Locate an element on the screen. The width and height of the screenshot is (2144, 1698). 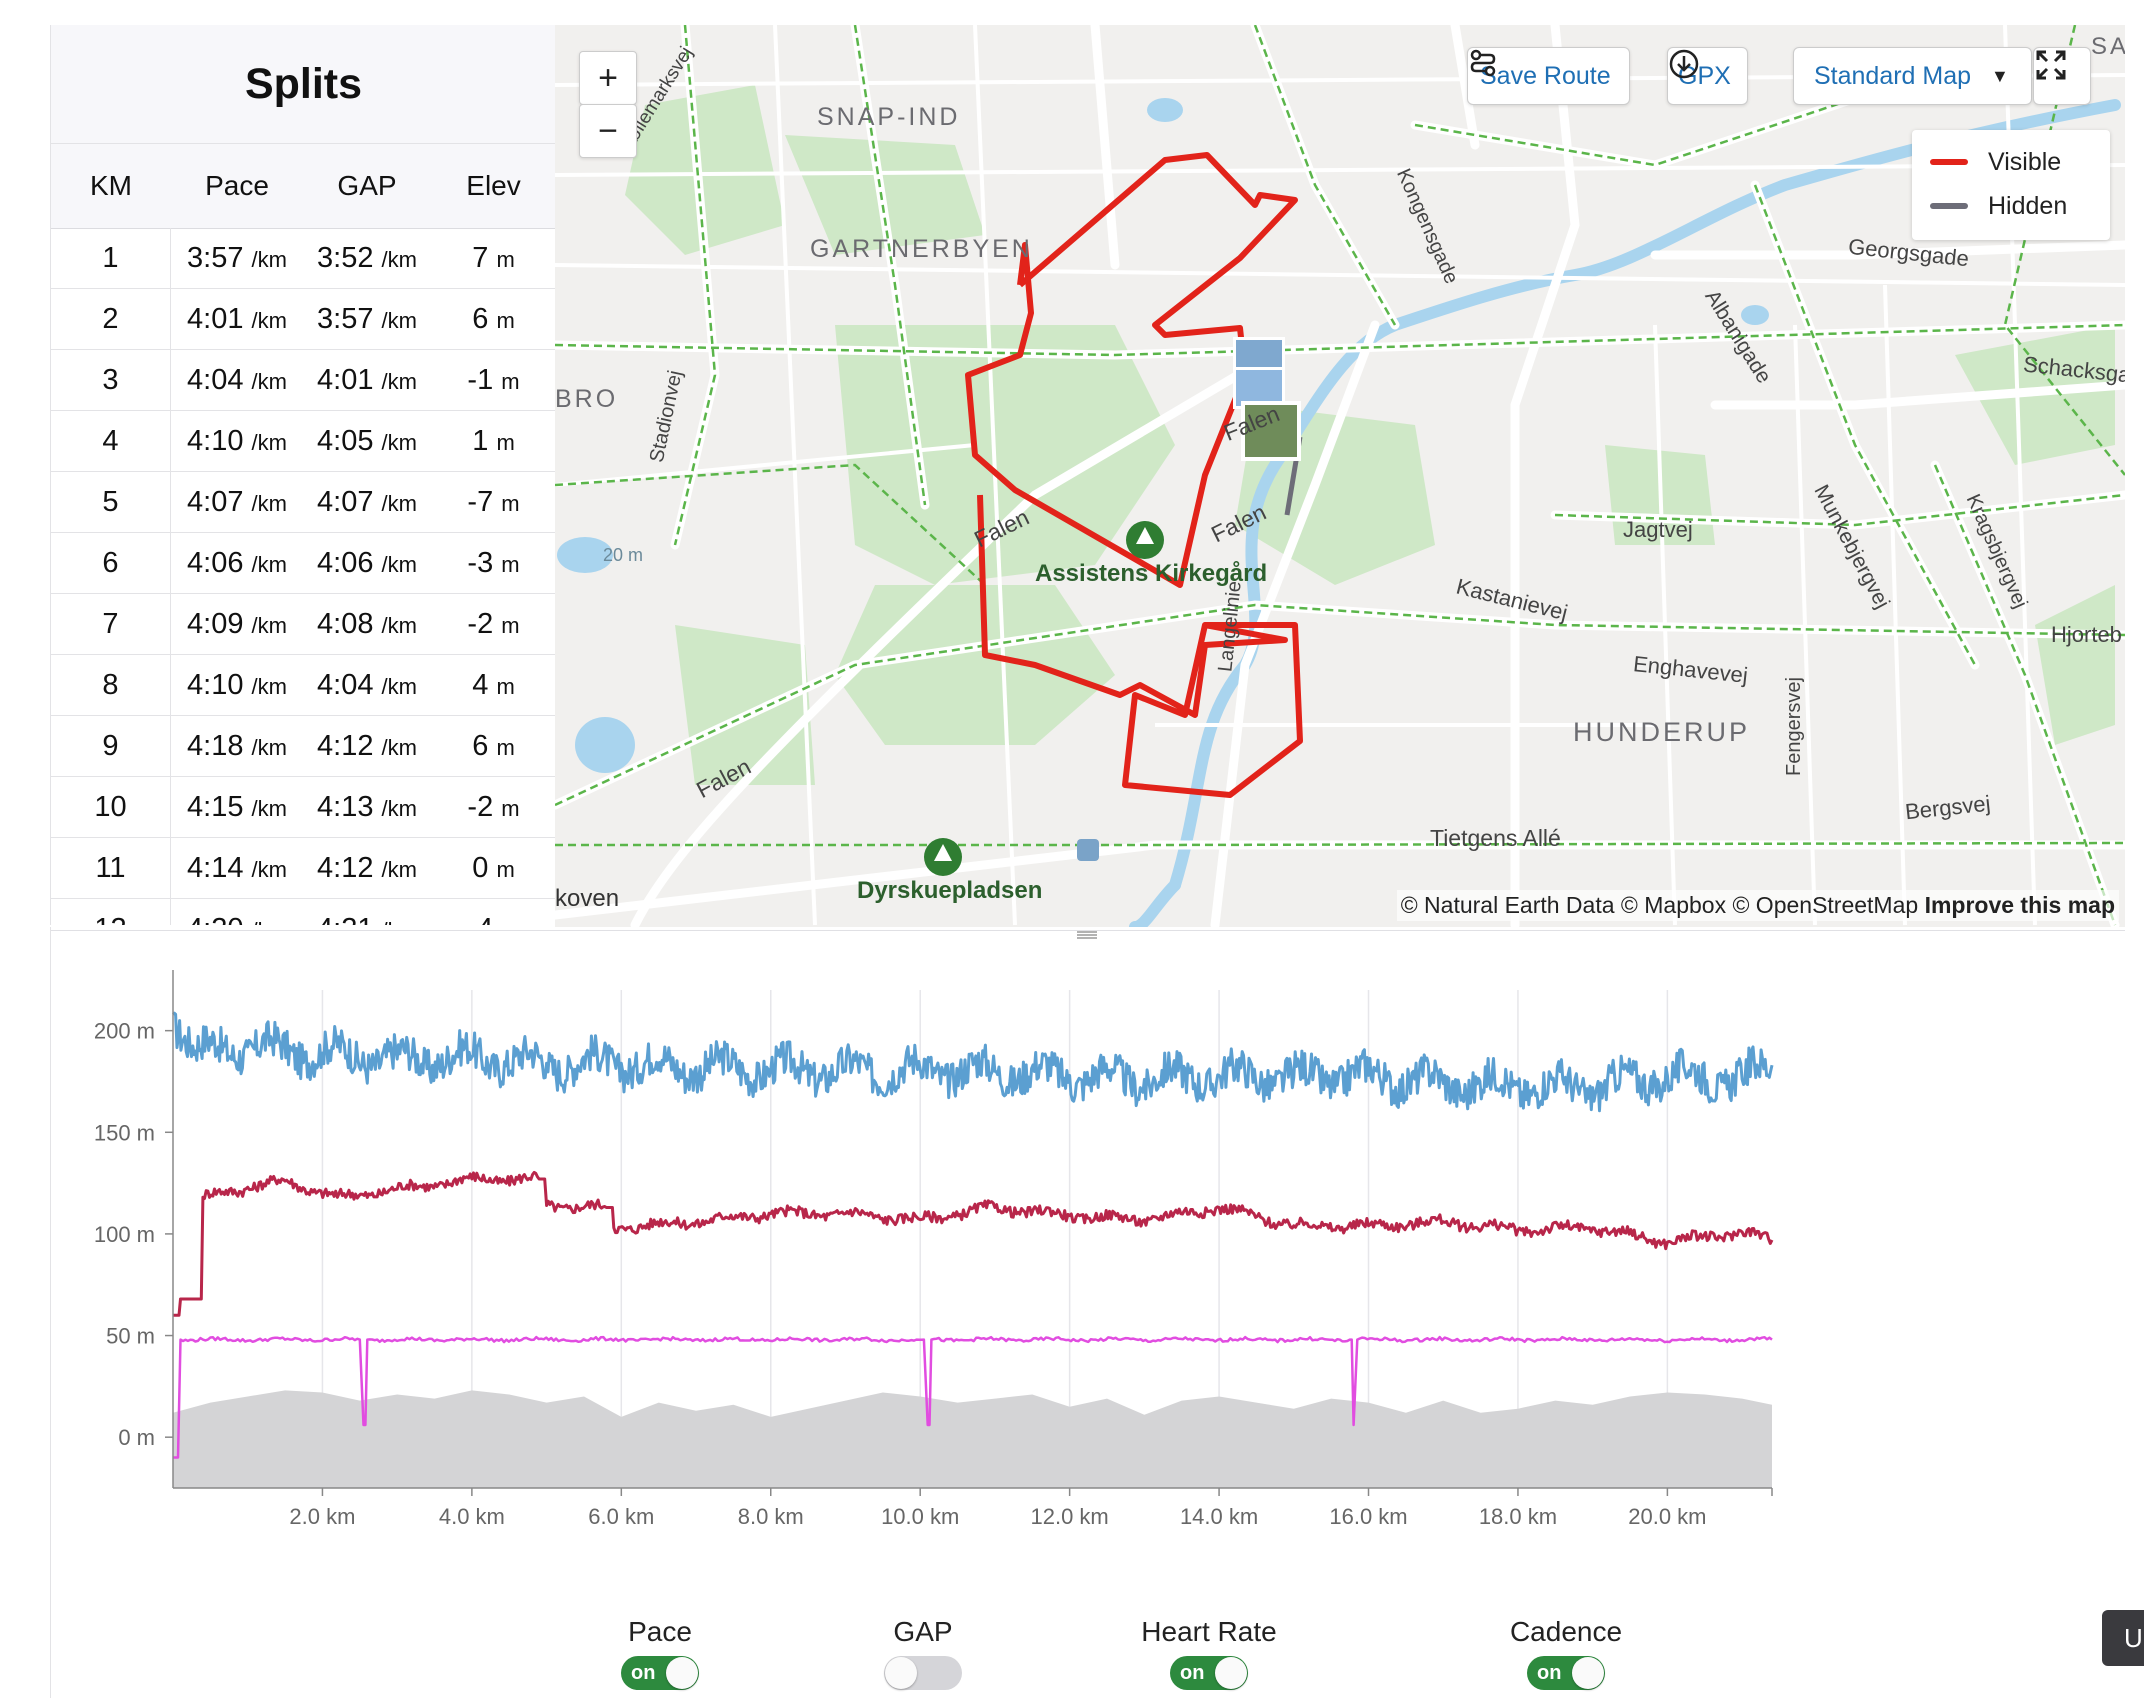
map-label-jagtvej: Jagtvej is located at coordinates (1658, 529).